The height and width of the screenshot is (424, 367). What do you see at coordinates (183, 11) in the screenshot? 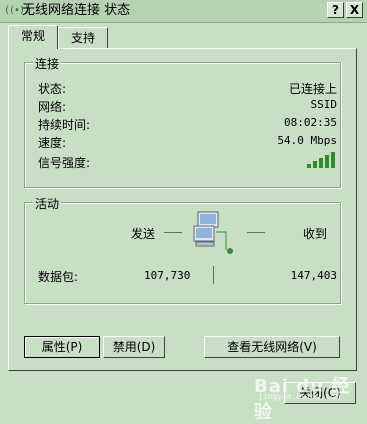
I see `title-bar: ((•)) 无线网络连接 状态 ? X` at bounding box center [183, 11].